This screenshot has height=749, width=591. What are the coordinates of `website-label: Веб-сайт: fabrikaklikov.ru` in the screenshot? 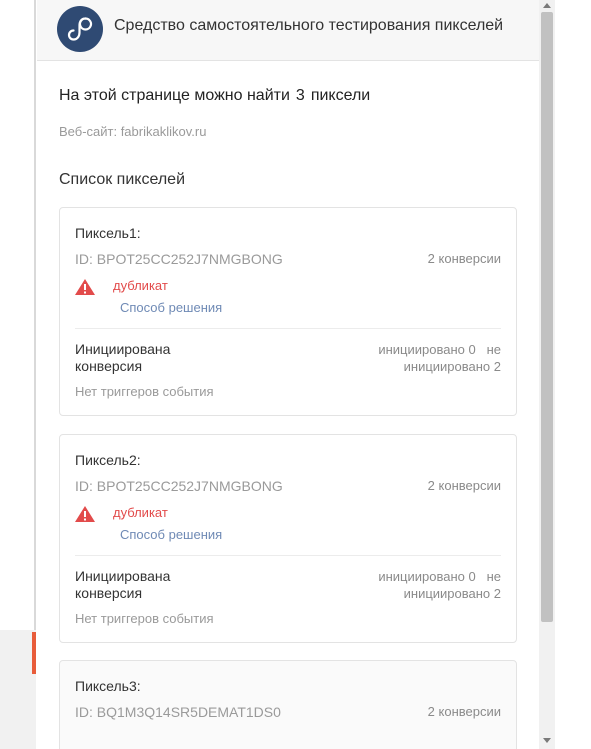 It's located at (133, 131).